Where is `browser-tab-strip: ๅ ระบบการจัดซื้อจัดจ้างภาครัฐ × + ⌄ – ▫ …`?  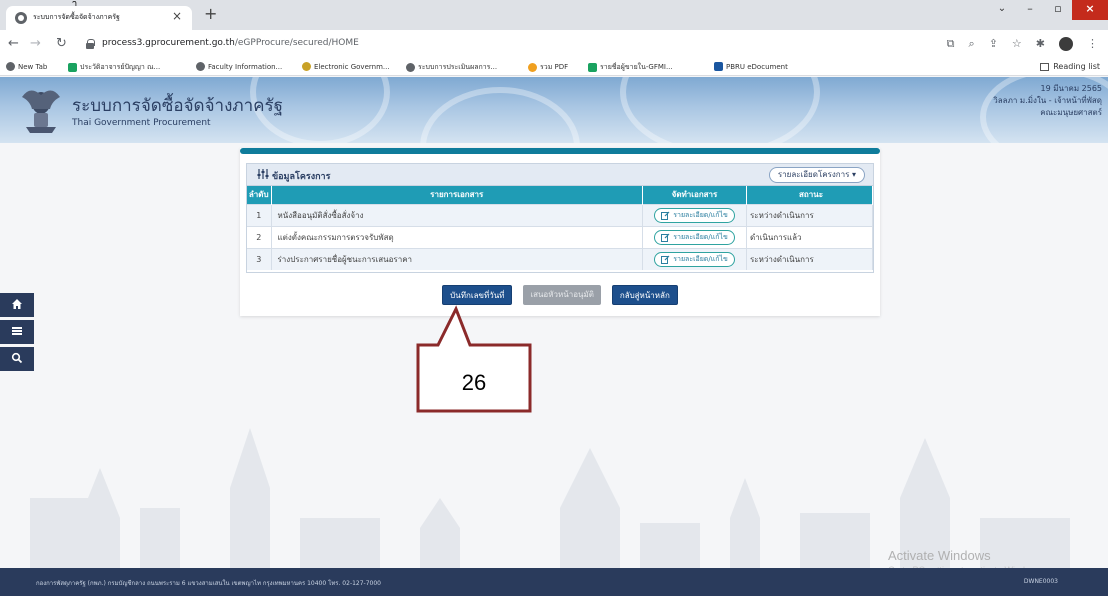 browser-tab-strip: ๅ ระบบการจัดซื้อจัดจ้างภาครัฐ × + ⌄ – ▫ … is located at coordinates (554, 15).